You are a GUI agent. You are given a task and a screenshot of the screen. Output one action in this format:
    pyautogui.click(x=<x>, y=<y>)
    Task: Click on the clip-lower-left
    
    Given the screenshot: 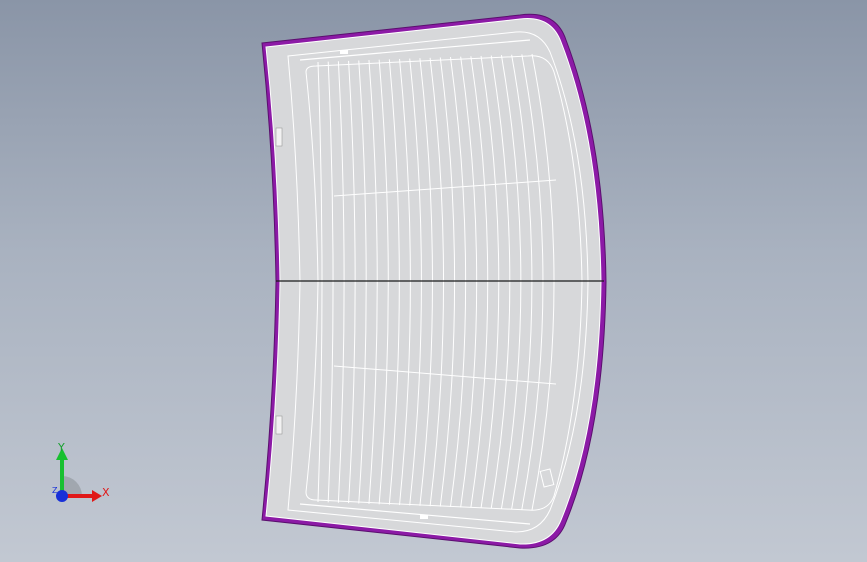 What is the action you would take?
    pyautogui.click(x=279, y=425)
    